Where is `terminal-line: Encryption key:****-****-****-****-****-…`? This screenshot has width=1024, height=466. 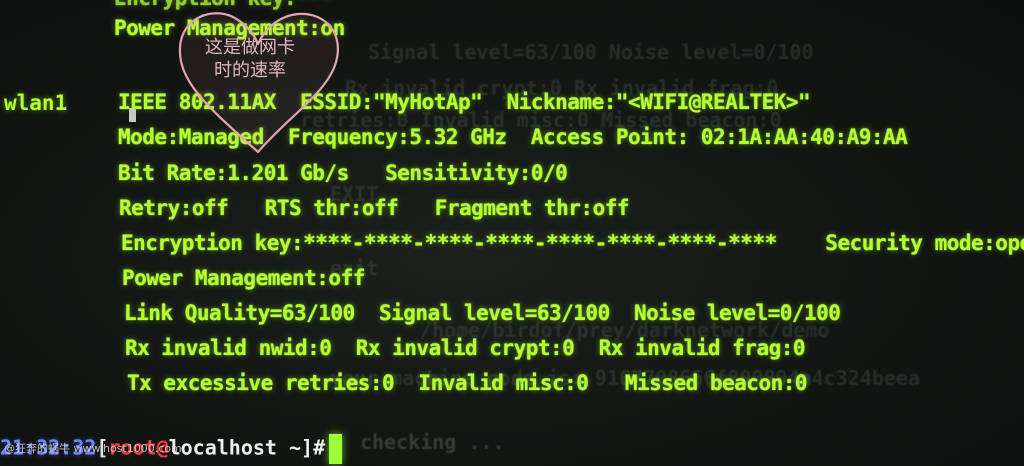
terminal-line: Encryption key:****-****-****-****-****-… is located at coordinates (572, 243).